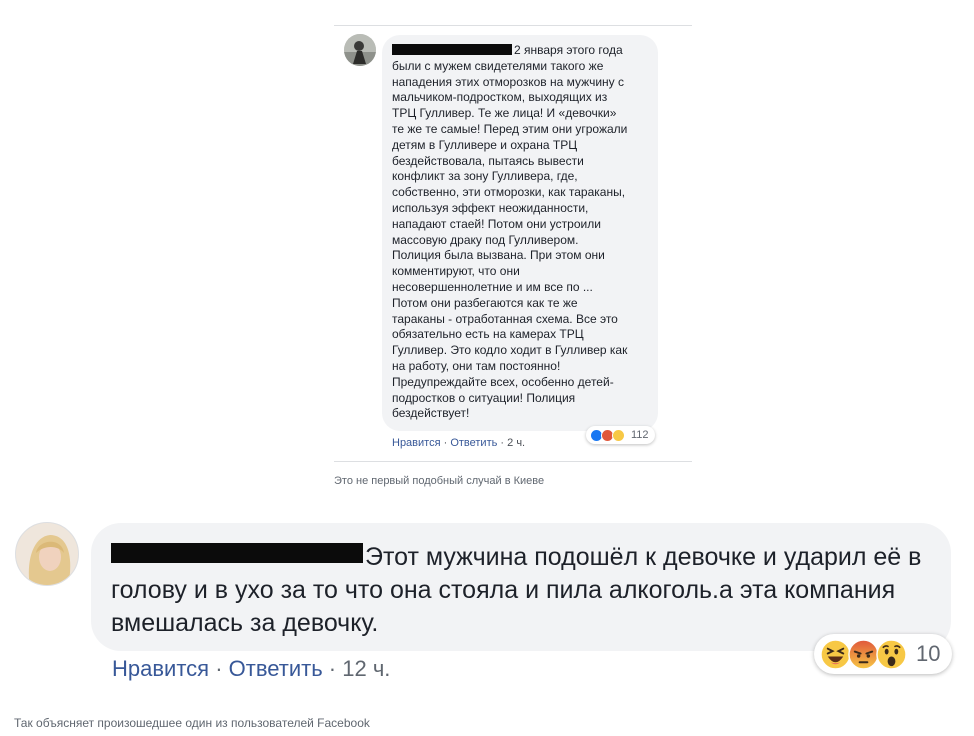 Image resolution: width=974 pixels, height=736 pixels. What do you see at coordinates (513, 25) in the screenshot?
I see `embed-top-divider` at bounding box center [513, 25].